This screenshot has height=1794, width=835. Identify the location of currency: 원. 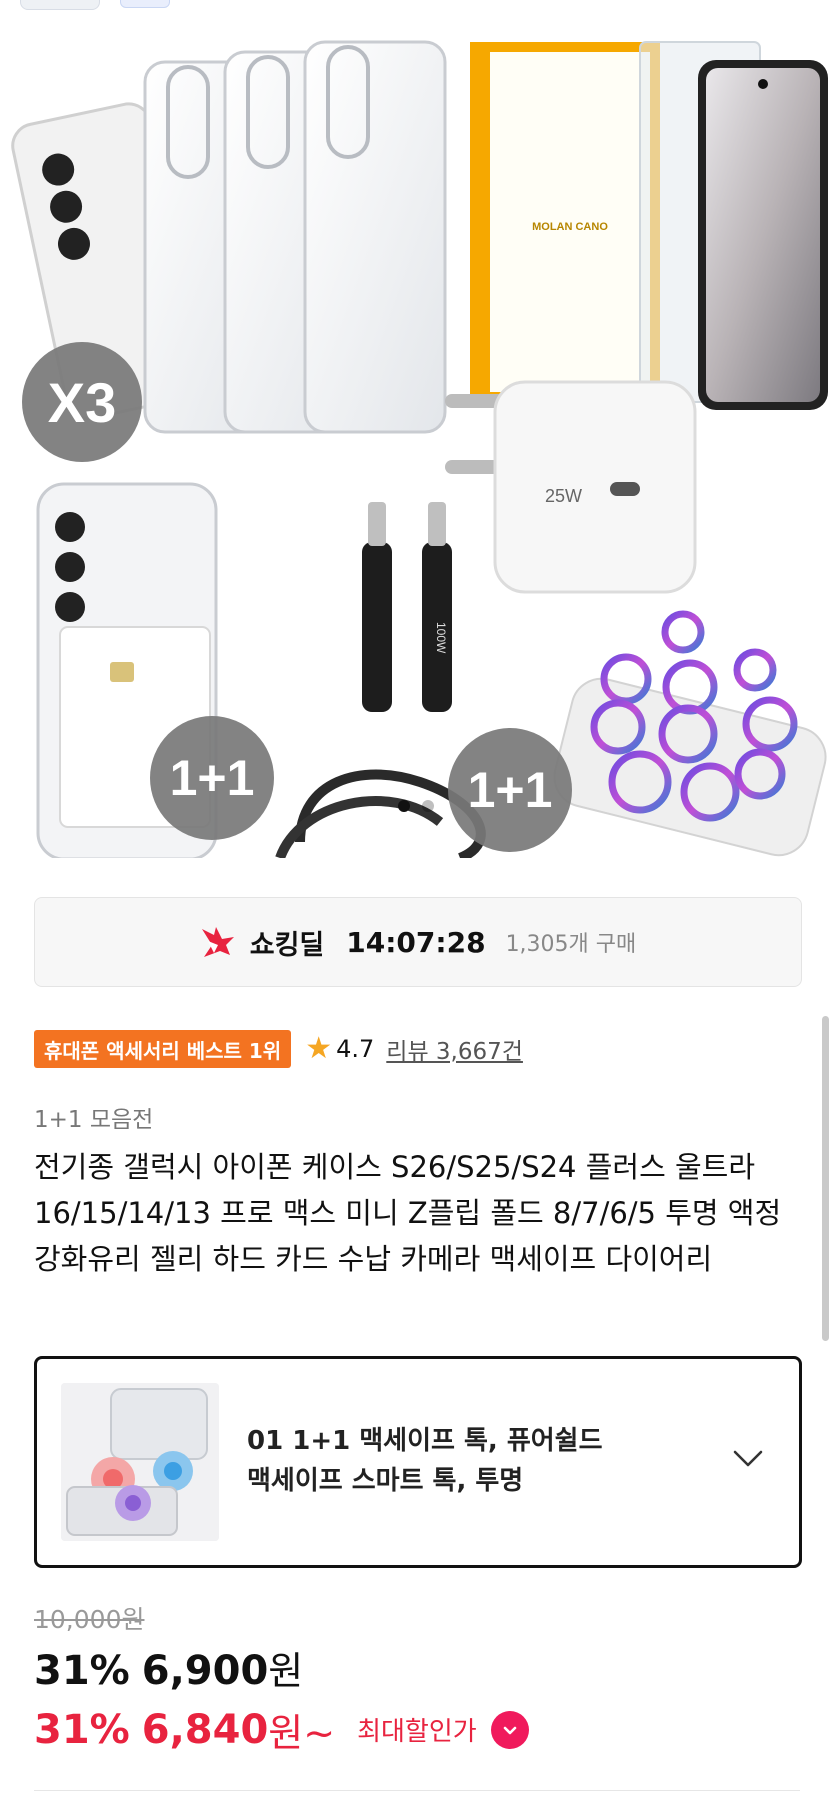
(286, 1671).